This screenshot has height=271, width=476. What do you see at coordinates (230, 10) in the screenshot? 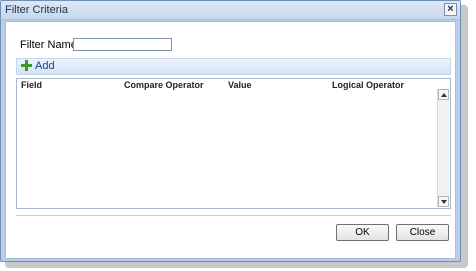
I see `title-bar: Filter Criteria ×` at bounding box center [230, 10].